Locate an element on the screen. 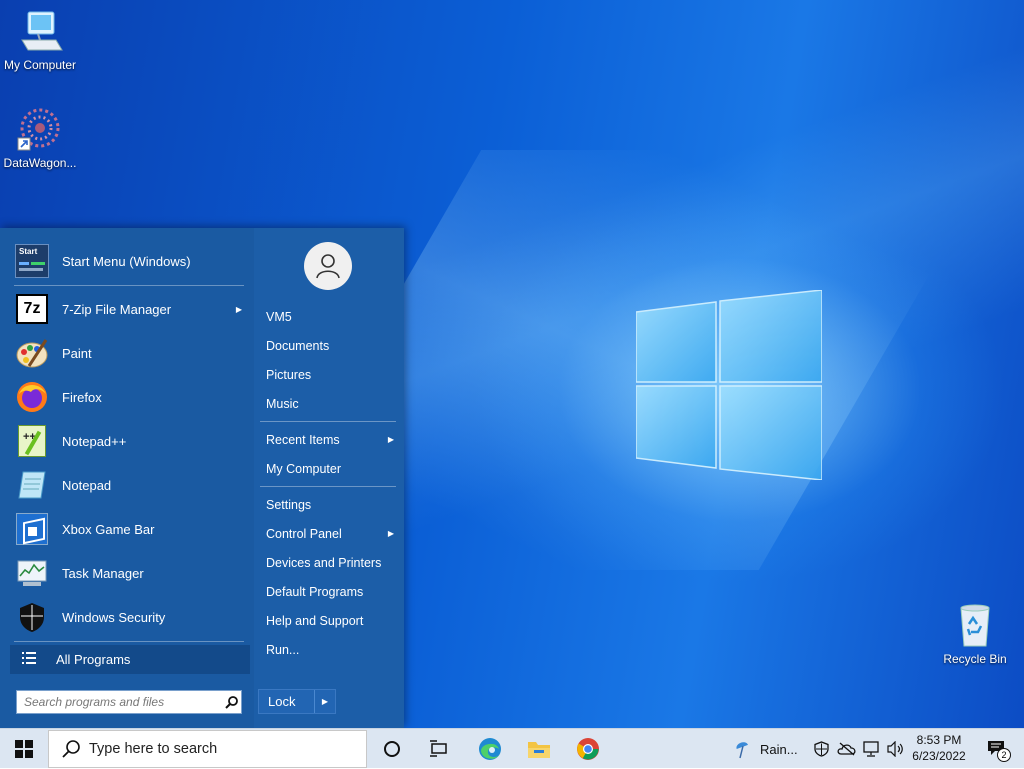 Image resolution: width=1024 pixels, height=769 pixels. task-view-icon is located at coordinates (438, 748).